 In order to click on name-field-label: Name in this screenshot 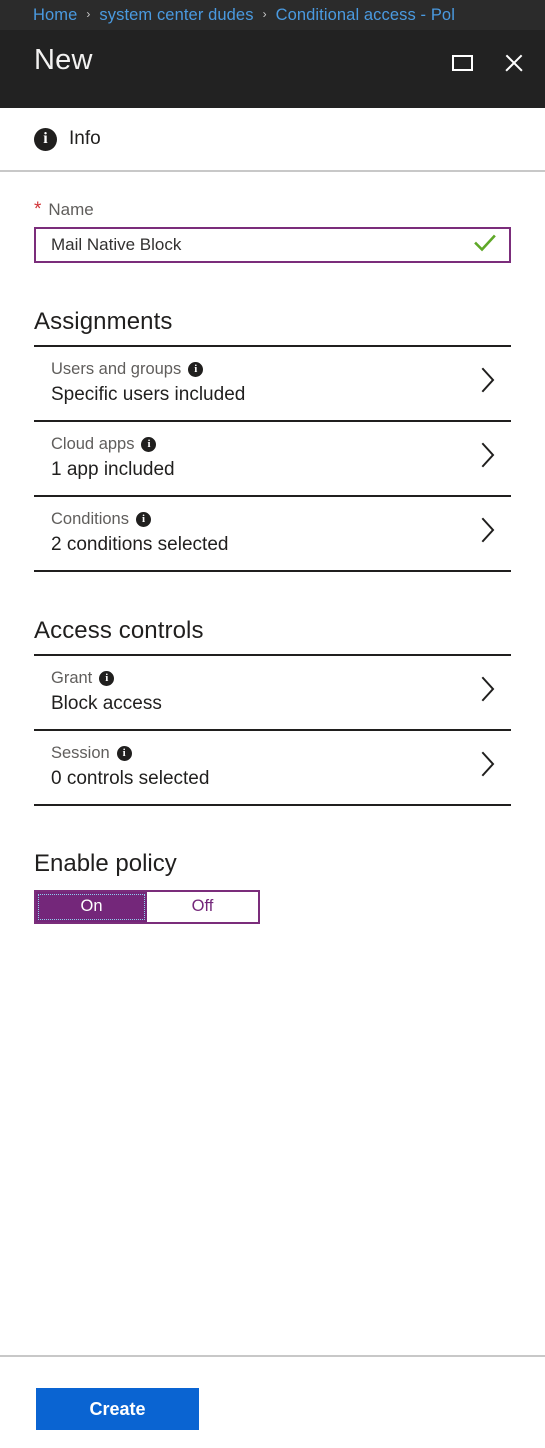, I will do `click(71, 209)`.